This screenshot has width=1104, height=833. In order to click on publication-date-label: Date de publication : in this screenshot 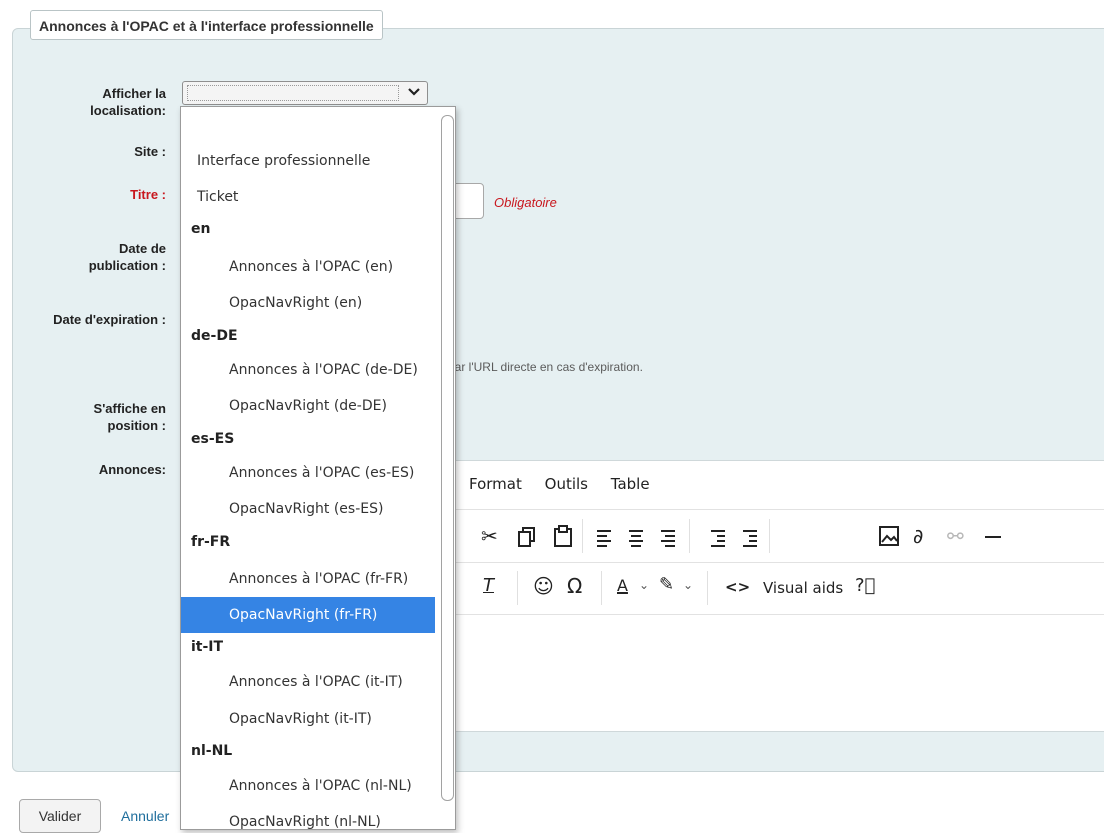, I will do `click(127, 257)`.